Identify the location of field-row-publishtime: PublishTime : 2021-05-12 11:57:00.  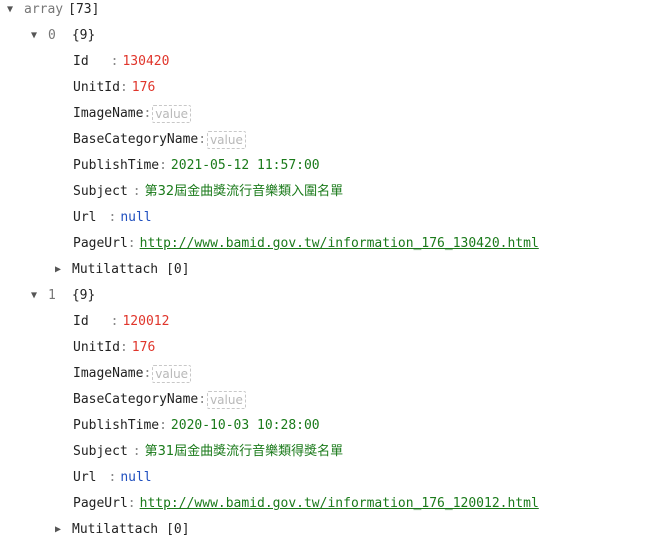
(196, 166).